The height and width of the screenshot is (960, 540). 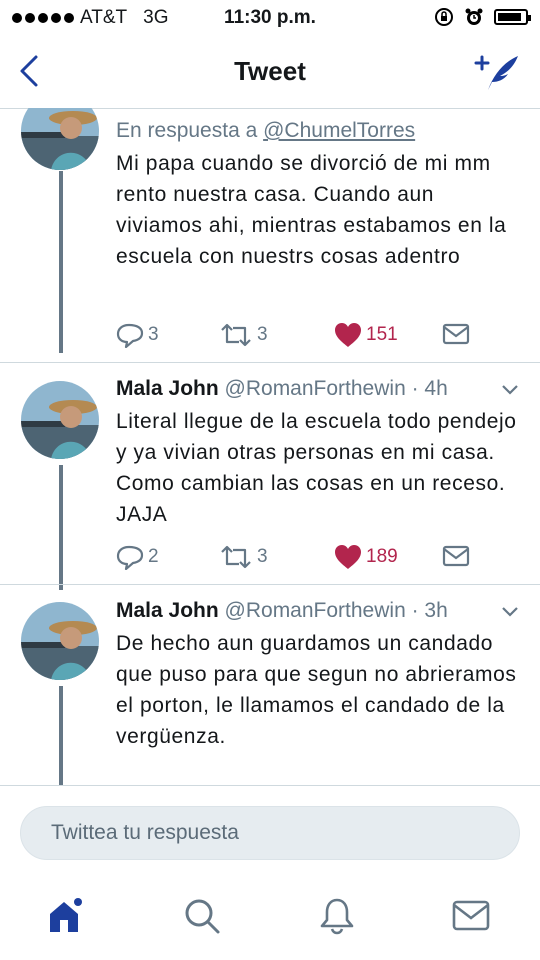 I want to click on compose-tweet-button, so click(x=498, y=74).